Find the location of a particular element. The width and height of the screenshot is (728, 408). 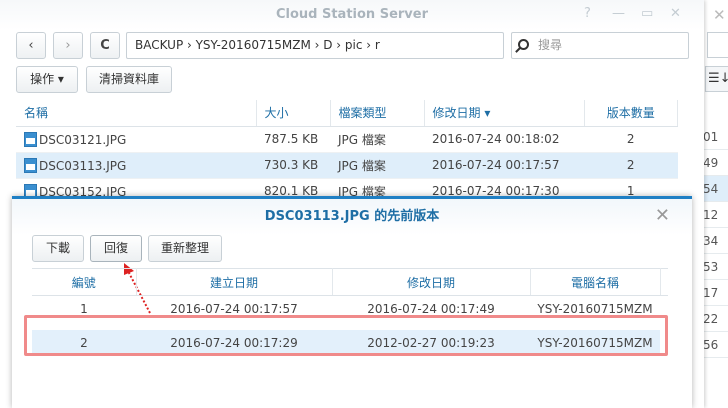

col-created: 建立日期 is located at coordinates (234, 282).